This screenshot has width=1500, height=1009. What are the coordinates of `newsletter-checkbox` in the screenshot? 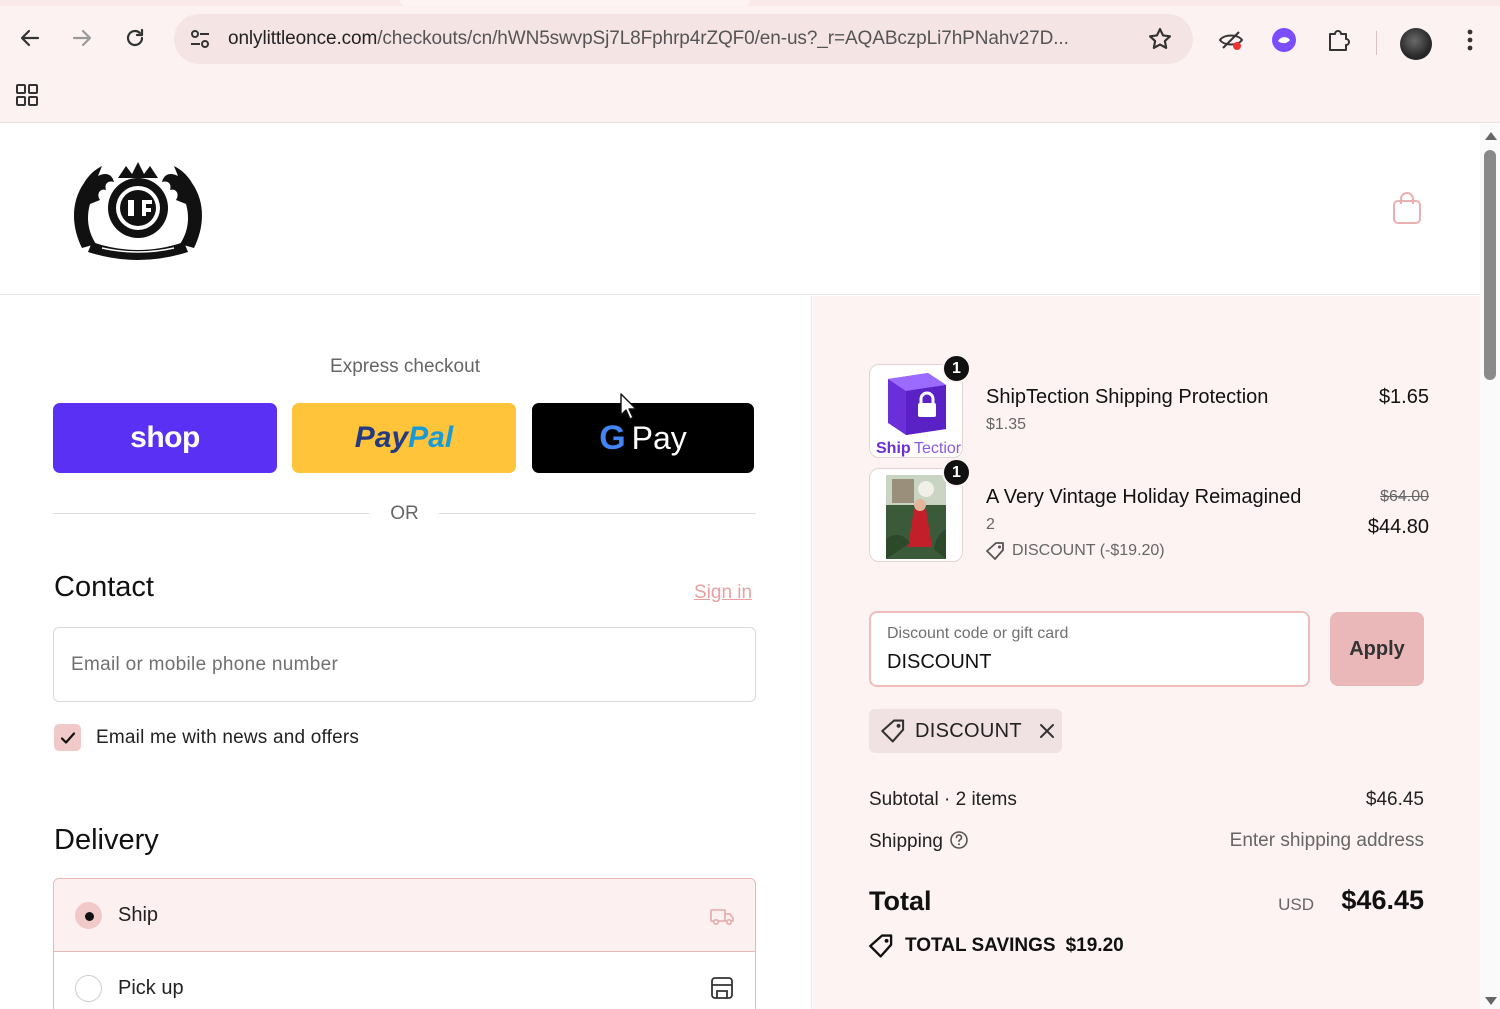 It's located at (67, 737).